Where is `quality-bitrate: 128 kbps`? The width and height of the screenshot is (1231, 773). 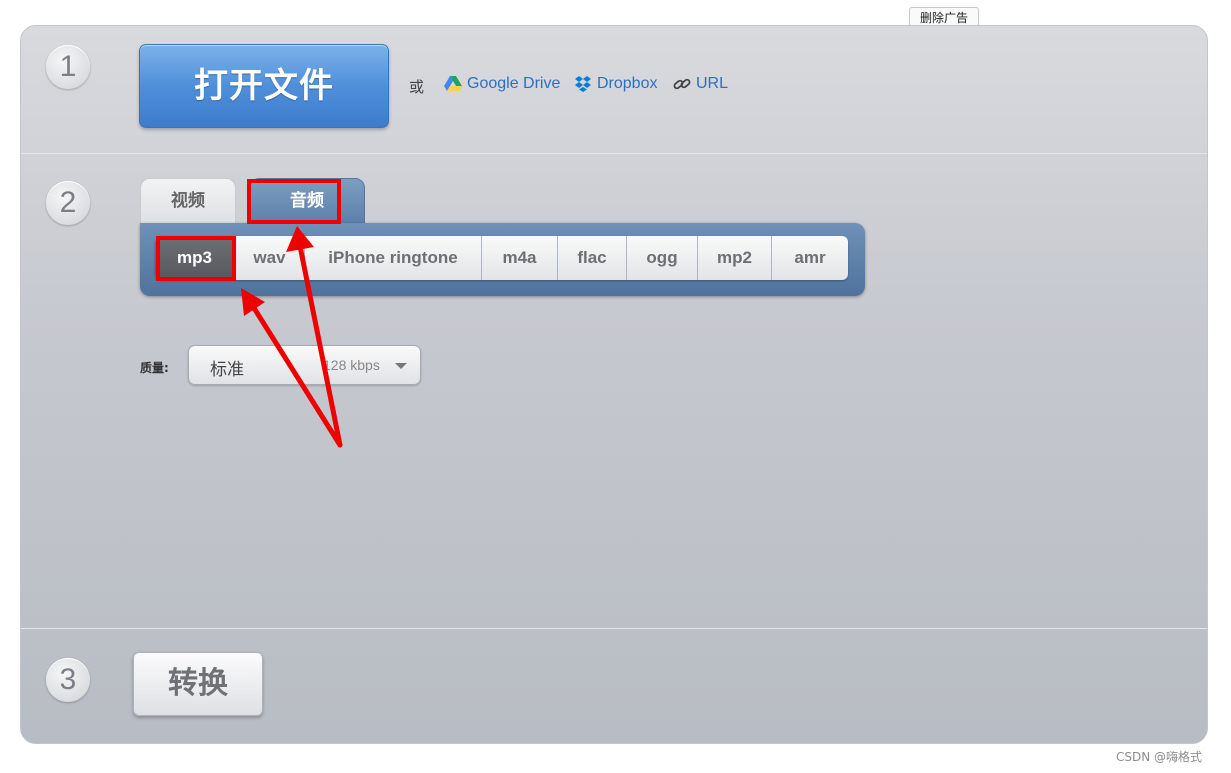
quality-bitrate: 128 kbps is located at coordinates (351, 365).